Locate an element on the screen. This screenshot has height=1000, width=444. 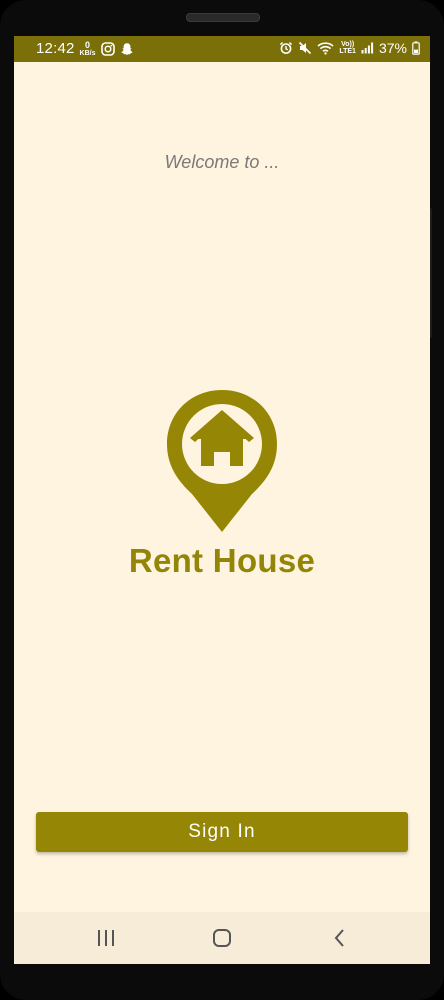
data-rate-unit: KB/s is located at coordinates (87, 53).